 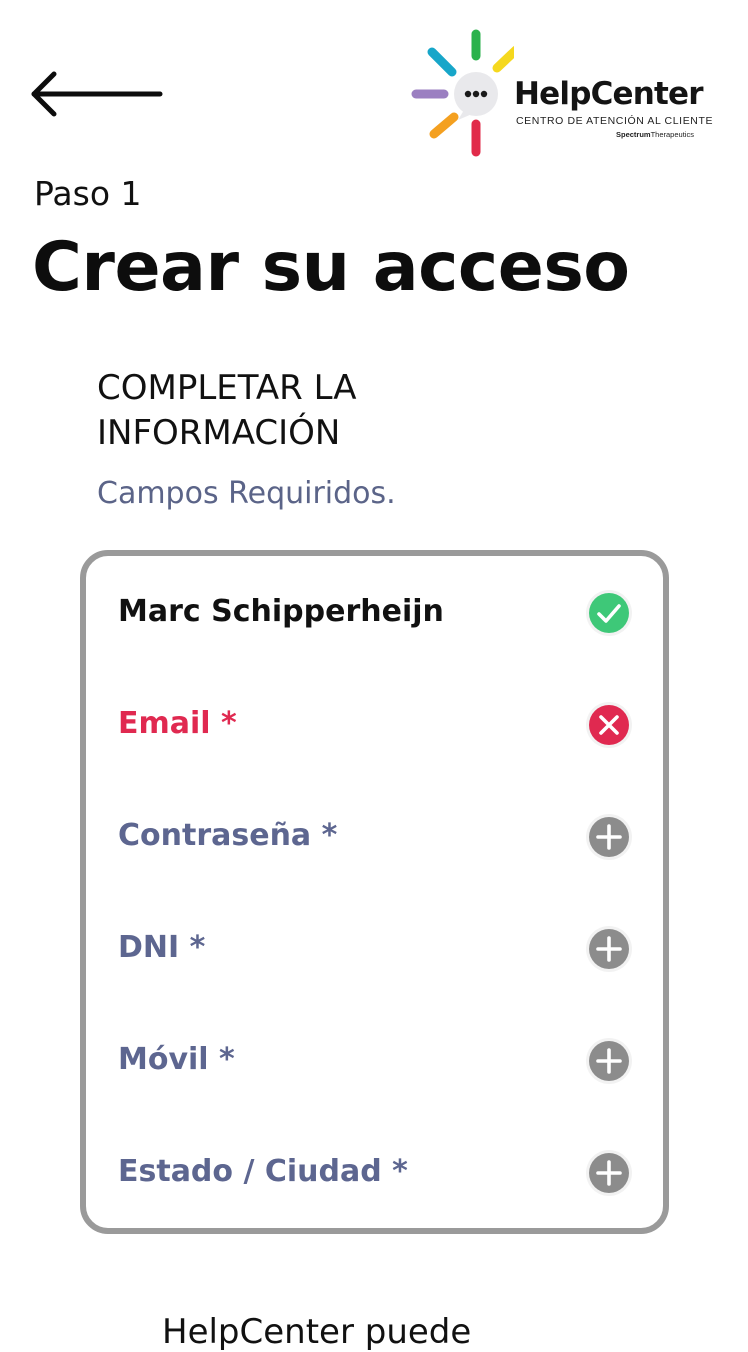 What do you see at coordinates (176, 1059) in the screenshot?
I see `field-label: Móvil *` at bounding box center [176, 1059].